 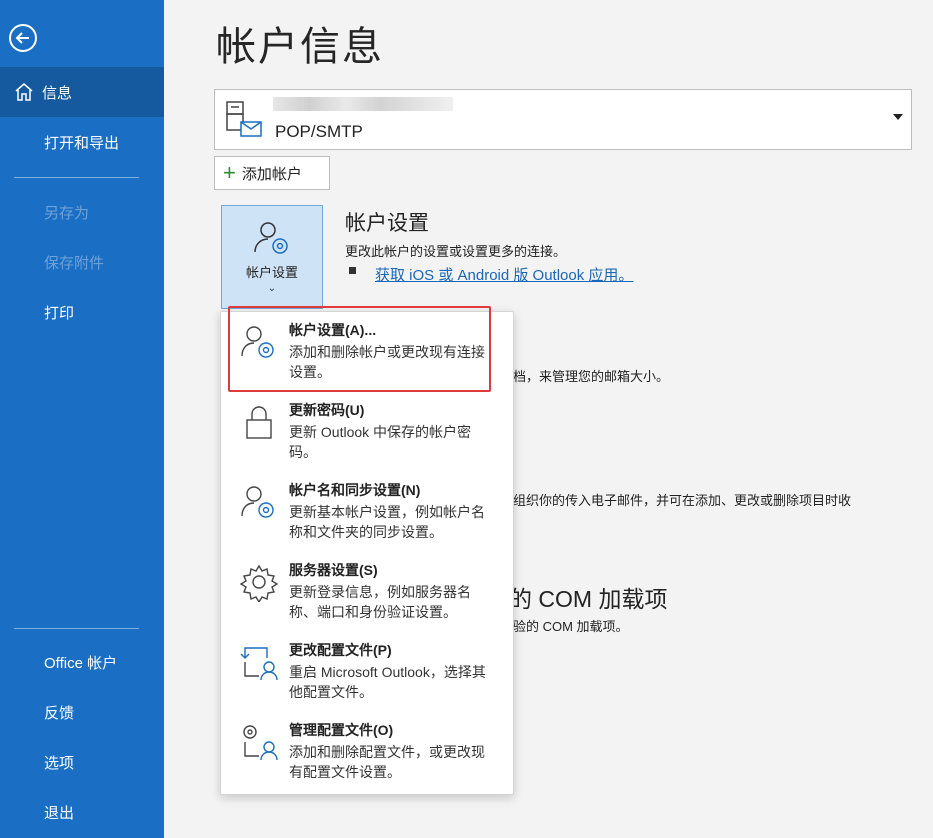 What do you see at coordinates (341, 730) in the screenshot?
I see `menu-item-title: 管理配置文件(O)` at bounding box center [341, 730].